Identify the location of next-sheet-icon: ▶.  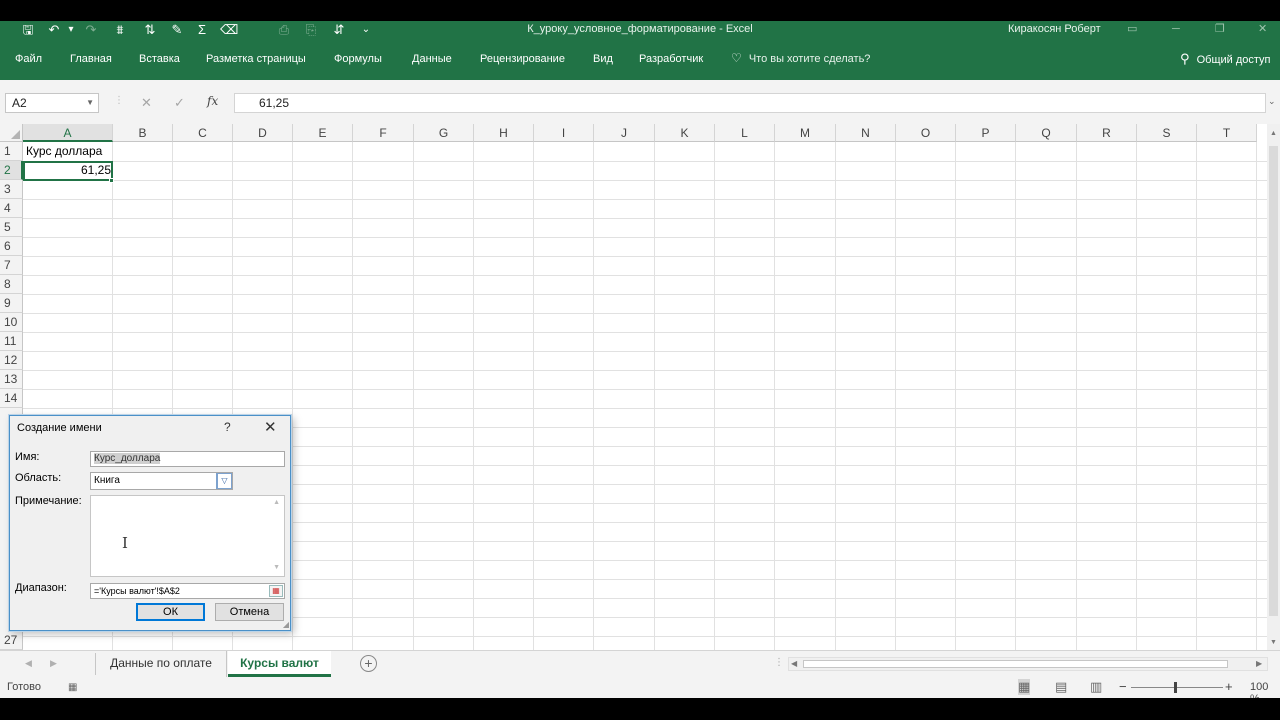
(53, 663).